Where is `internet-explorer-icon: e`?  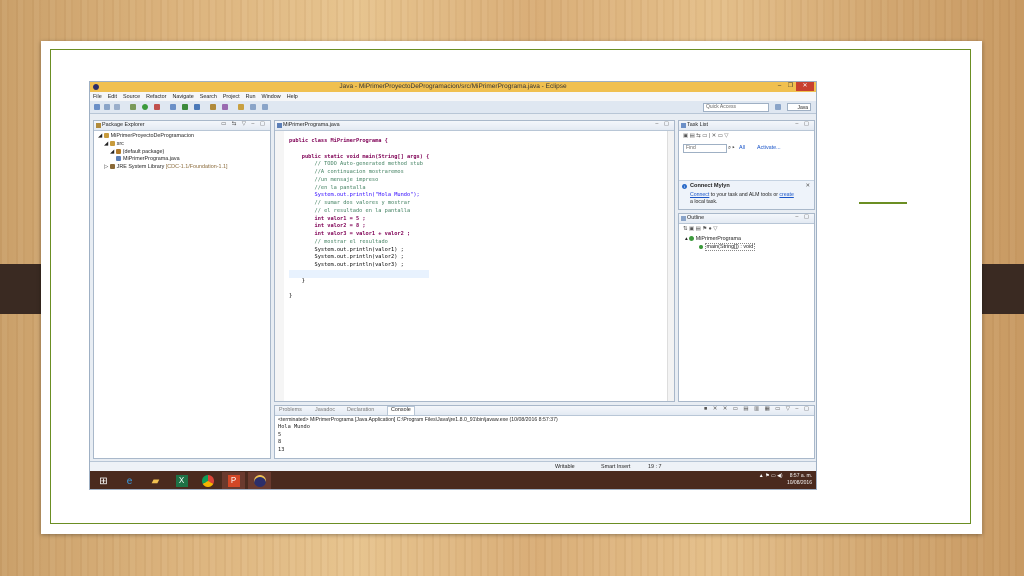
internet-explorer-icon: e is located at coordinates (129, 480).